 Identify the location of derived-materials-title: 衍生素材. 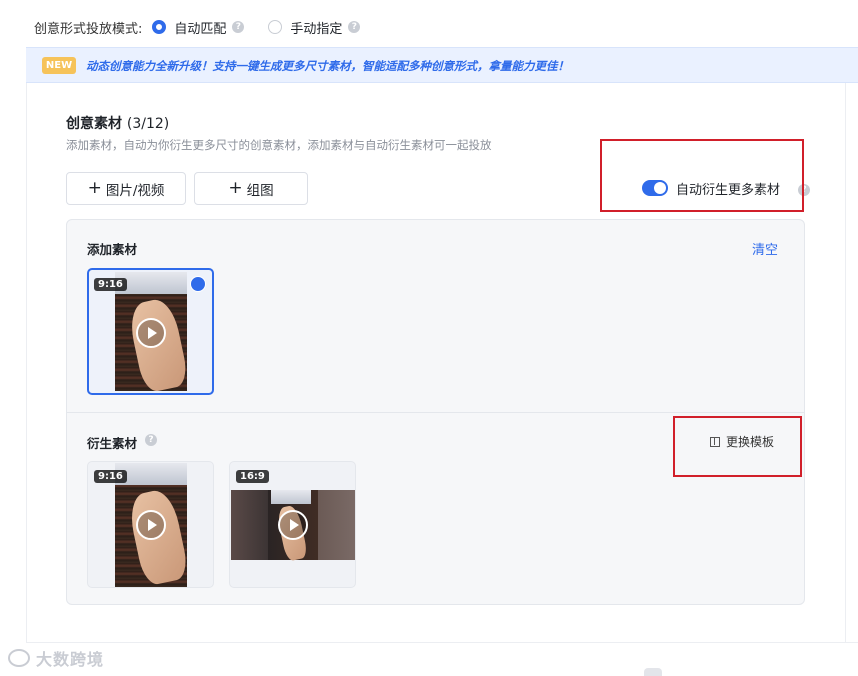
(112, 443).